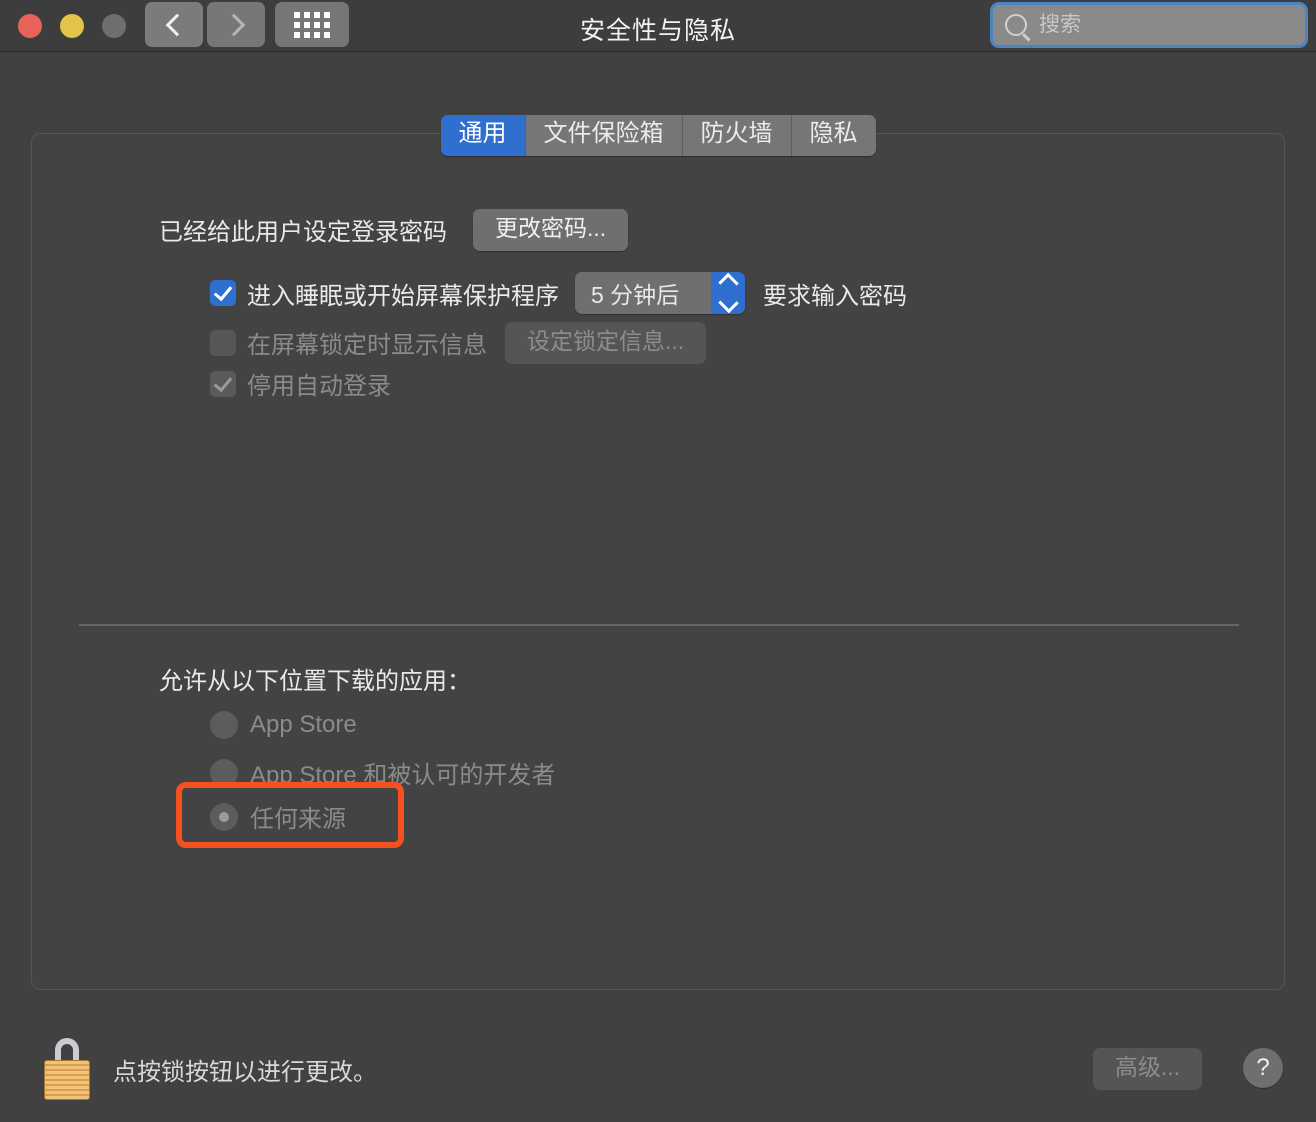 This screenshot has height=1122, width=1316. I want to click on disable-auto-login-label: 停用自动登录, so click(319, 386).